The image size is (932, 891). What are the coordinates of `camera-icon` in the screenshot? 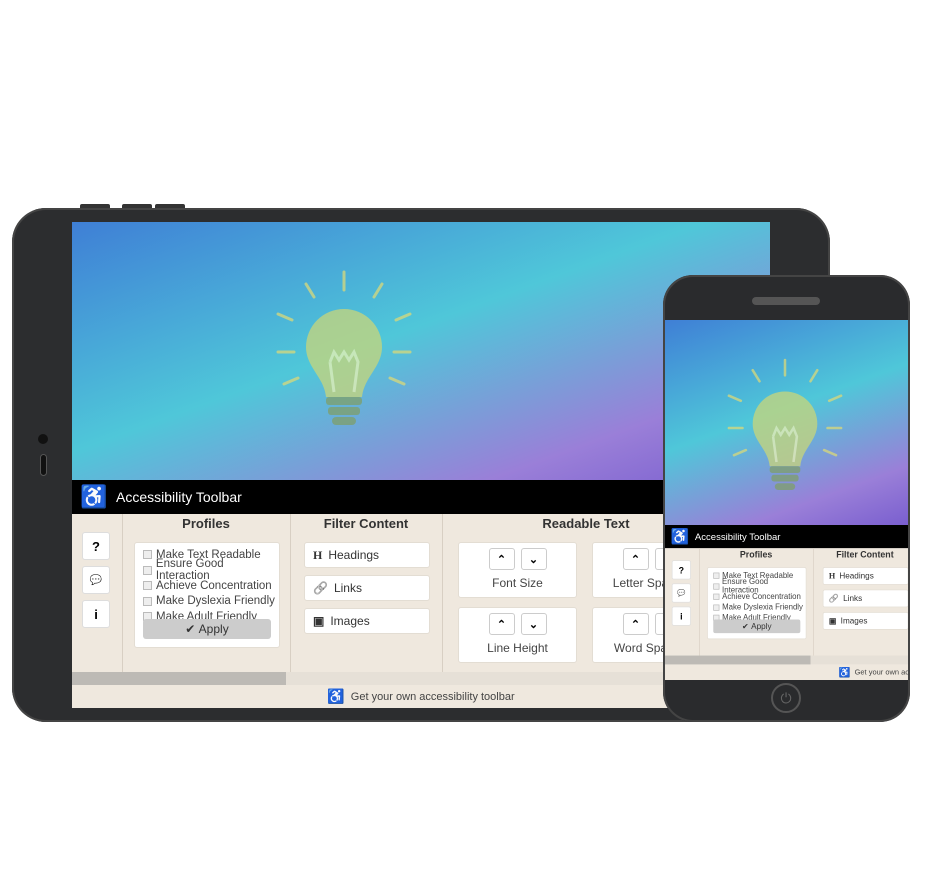 It's located at (43, 439).